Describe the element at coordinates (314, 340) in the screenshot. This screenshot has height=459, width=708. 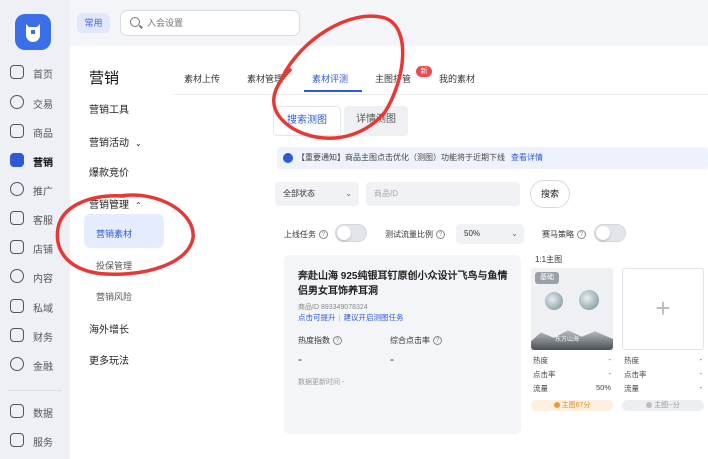
I see `label-text: 热度指数` at that location.